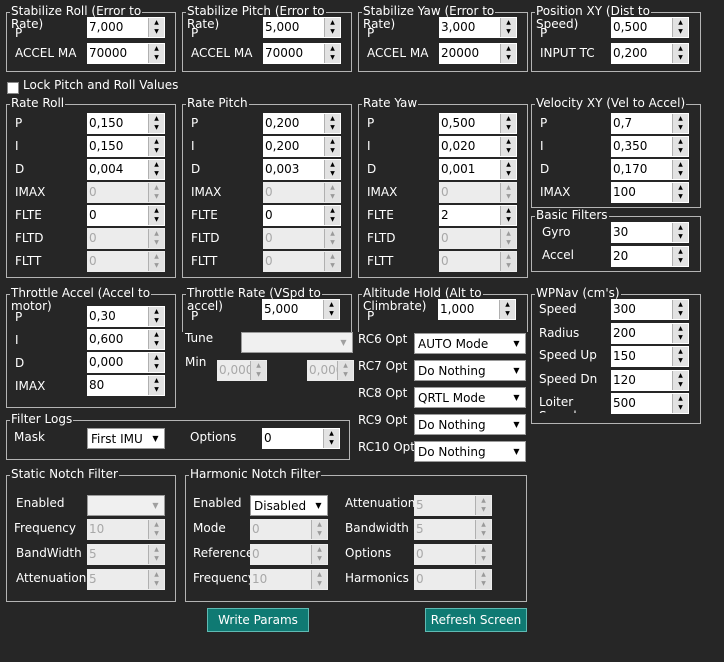 This screenshot has width=724, height=662. Describe the element at coordinates (371, 316) in the screenshot. I see `altitude-hold-p-label: P` at that location.